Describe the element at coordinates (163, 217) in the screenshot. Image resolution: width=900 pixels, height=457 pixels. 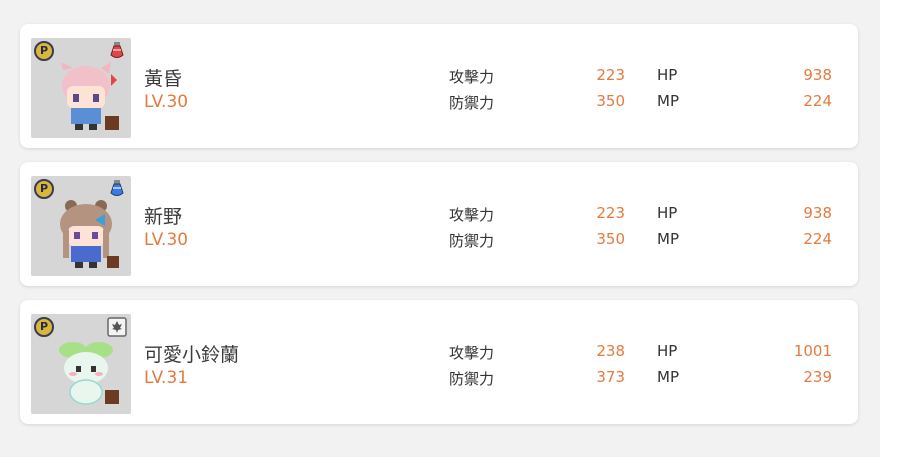
I see `character-name: 新野` at that location.